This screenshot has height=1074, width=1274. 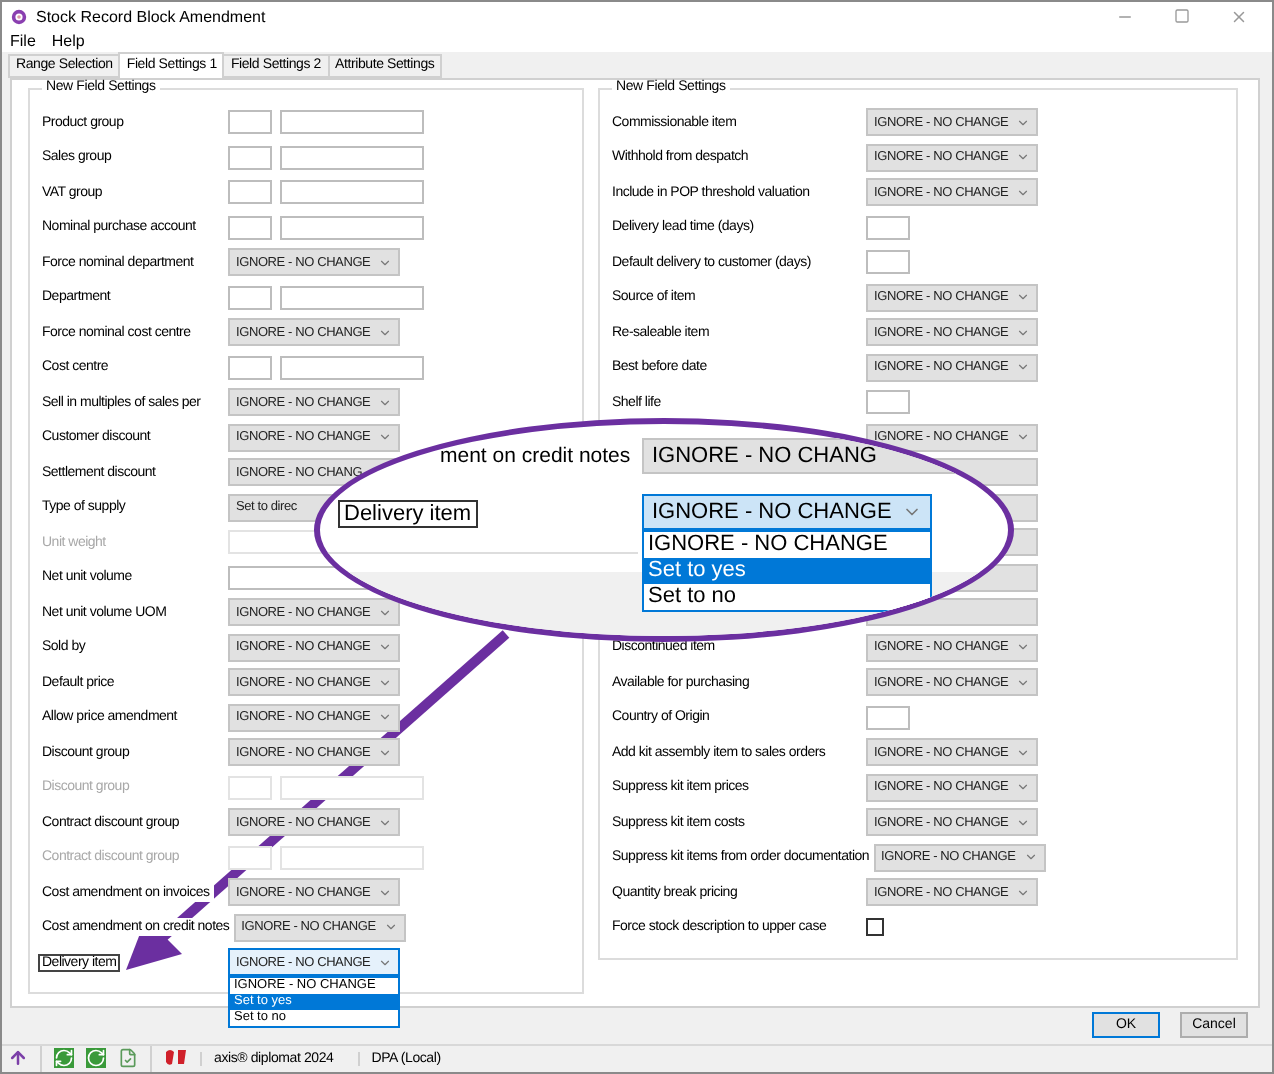 I want to click on menu-item: File, so click(x=23, y=41).